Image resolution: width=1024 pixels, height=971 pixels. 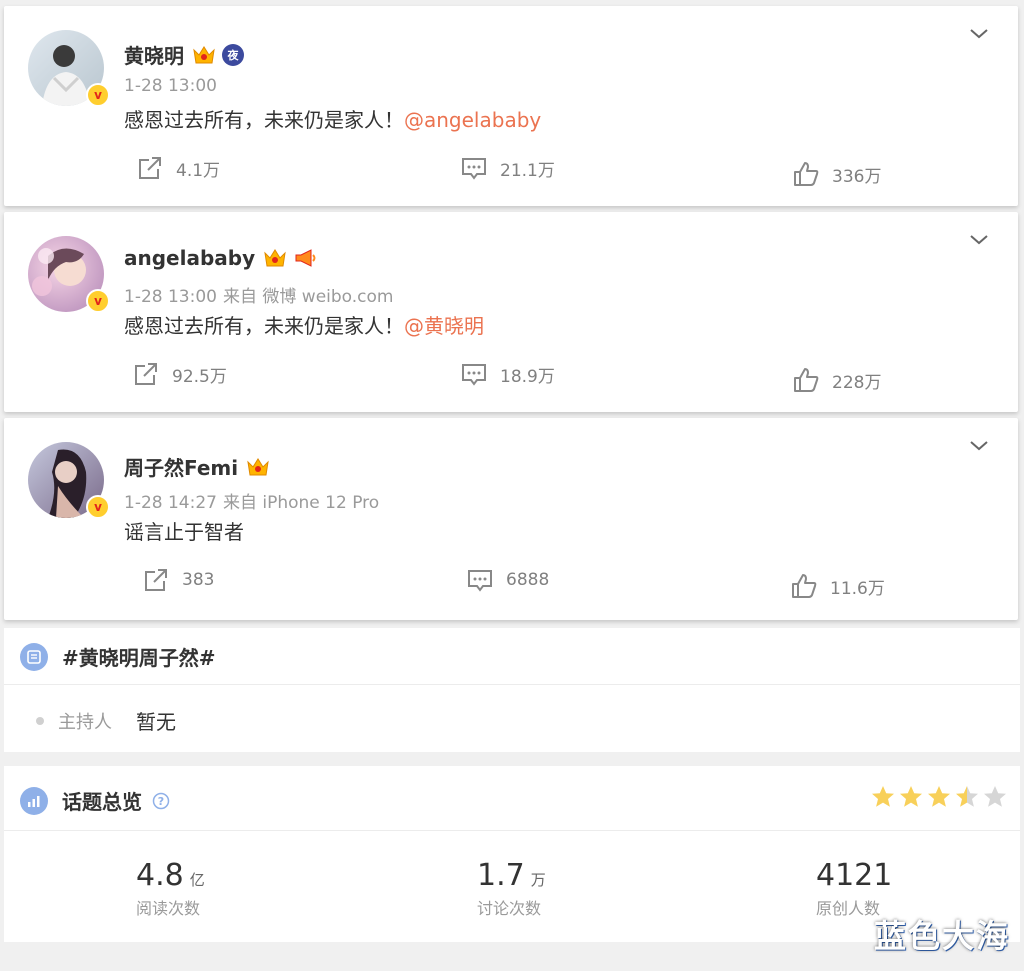 What do you see at coordinates (507, 374) in the screenshot?
I see `comment-button: 18.9万` at bounding box center [507, 374].